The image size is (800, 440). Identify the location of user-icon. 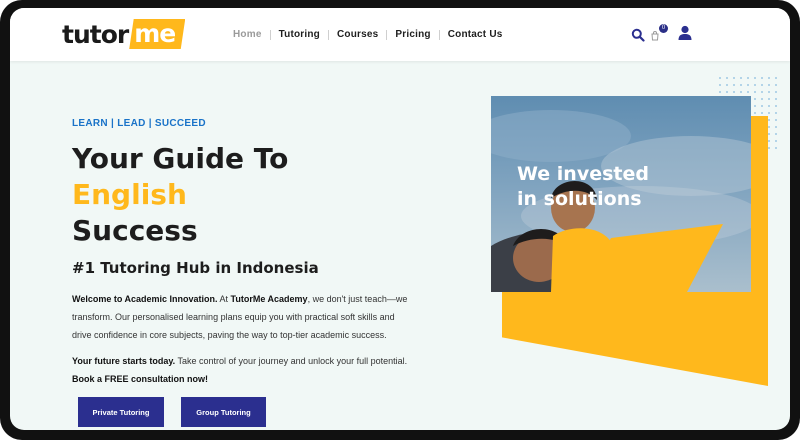
(685, 33).